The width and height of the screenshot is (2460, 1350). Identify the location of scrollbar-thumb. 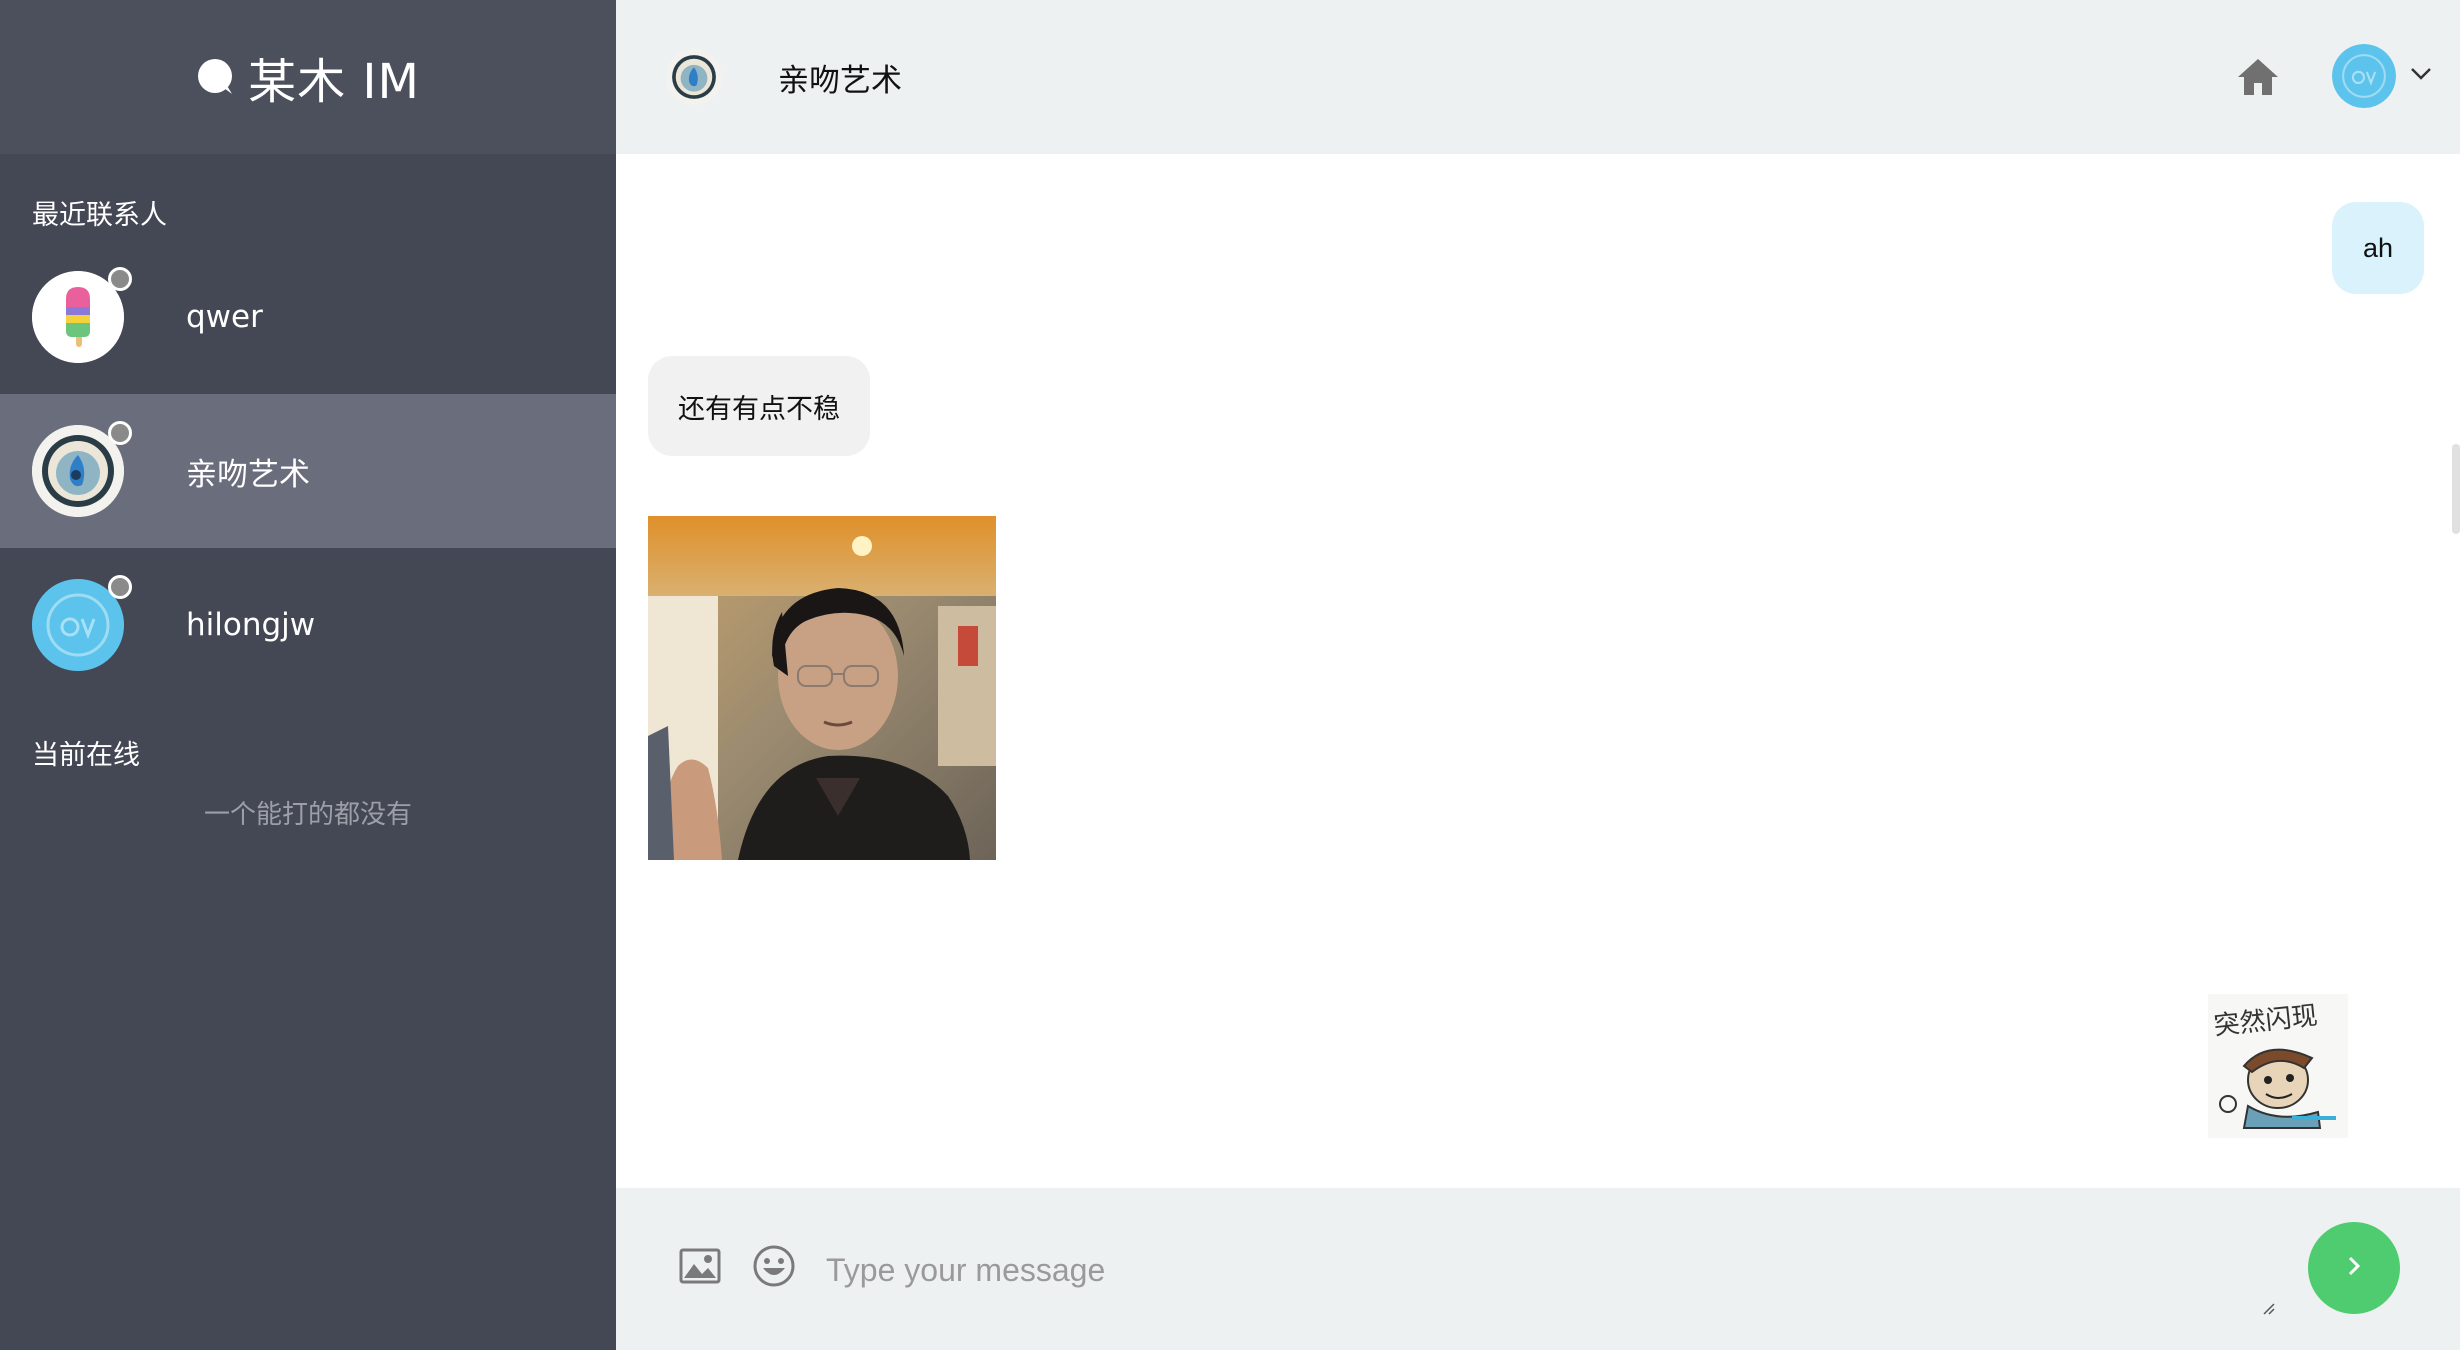
(2456, 489).